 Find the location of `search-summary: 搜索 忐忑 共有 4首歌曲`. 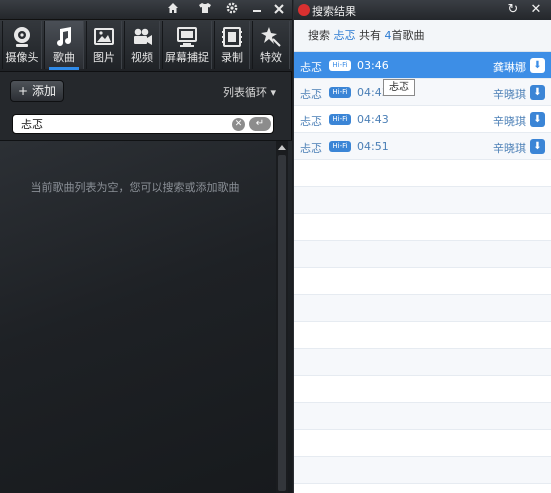

search-summary: 搜索 忐忑 共有 4首歌曲 is located at coordinates (422, 36).